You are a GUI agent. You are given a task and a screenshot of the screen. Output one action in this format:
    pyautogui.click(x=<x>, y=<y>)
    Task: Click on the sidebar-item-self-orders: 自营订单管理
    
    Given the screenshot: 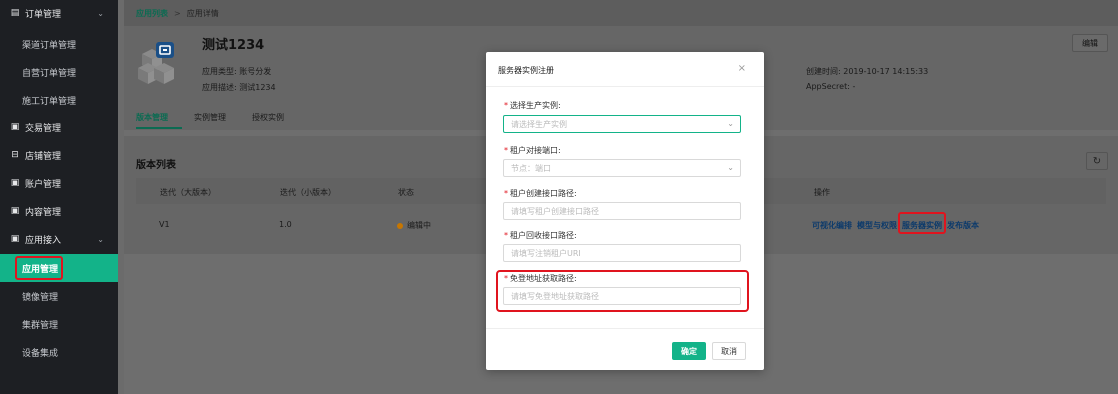 What is the action you would take?
    pyautogui.click(x=59, y=72)
    